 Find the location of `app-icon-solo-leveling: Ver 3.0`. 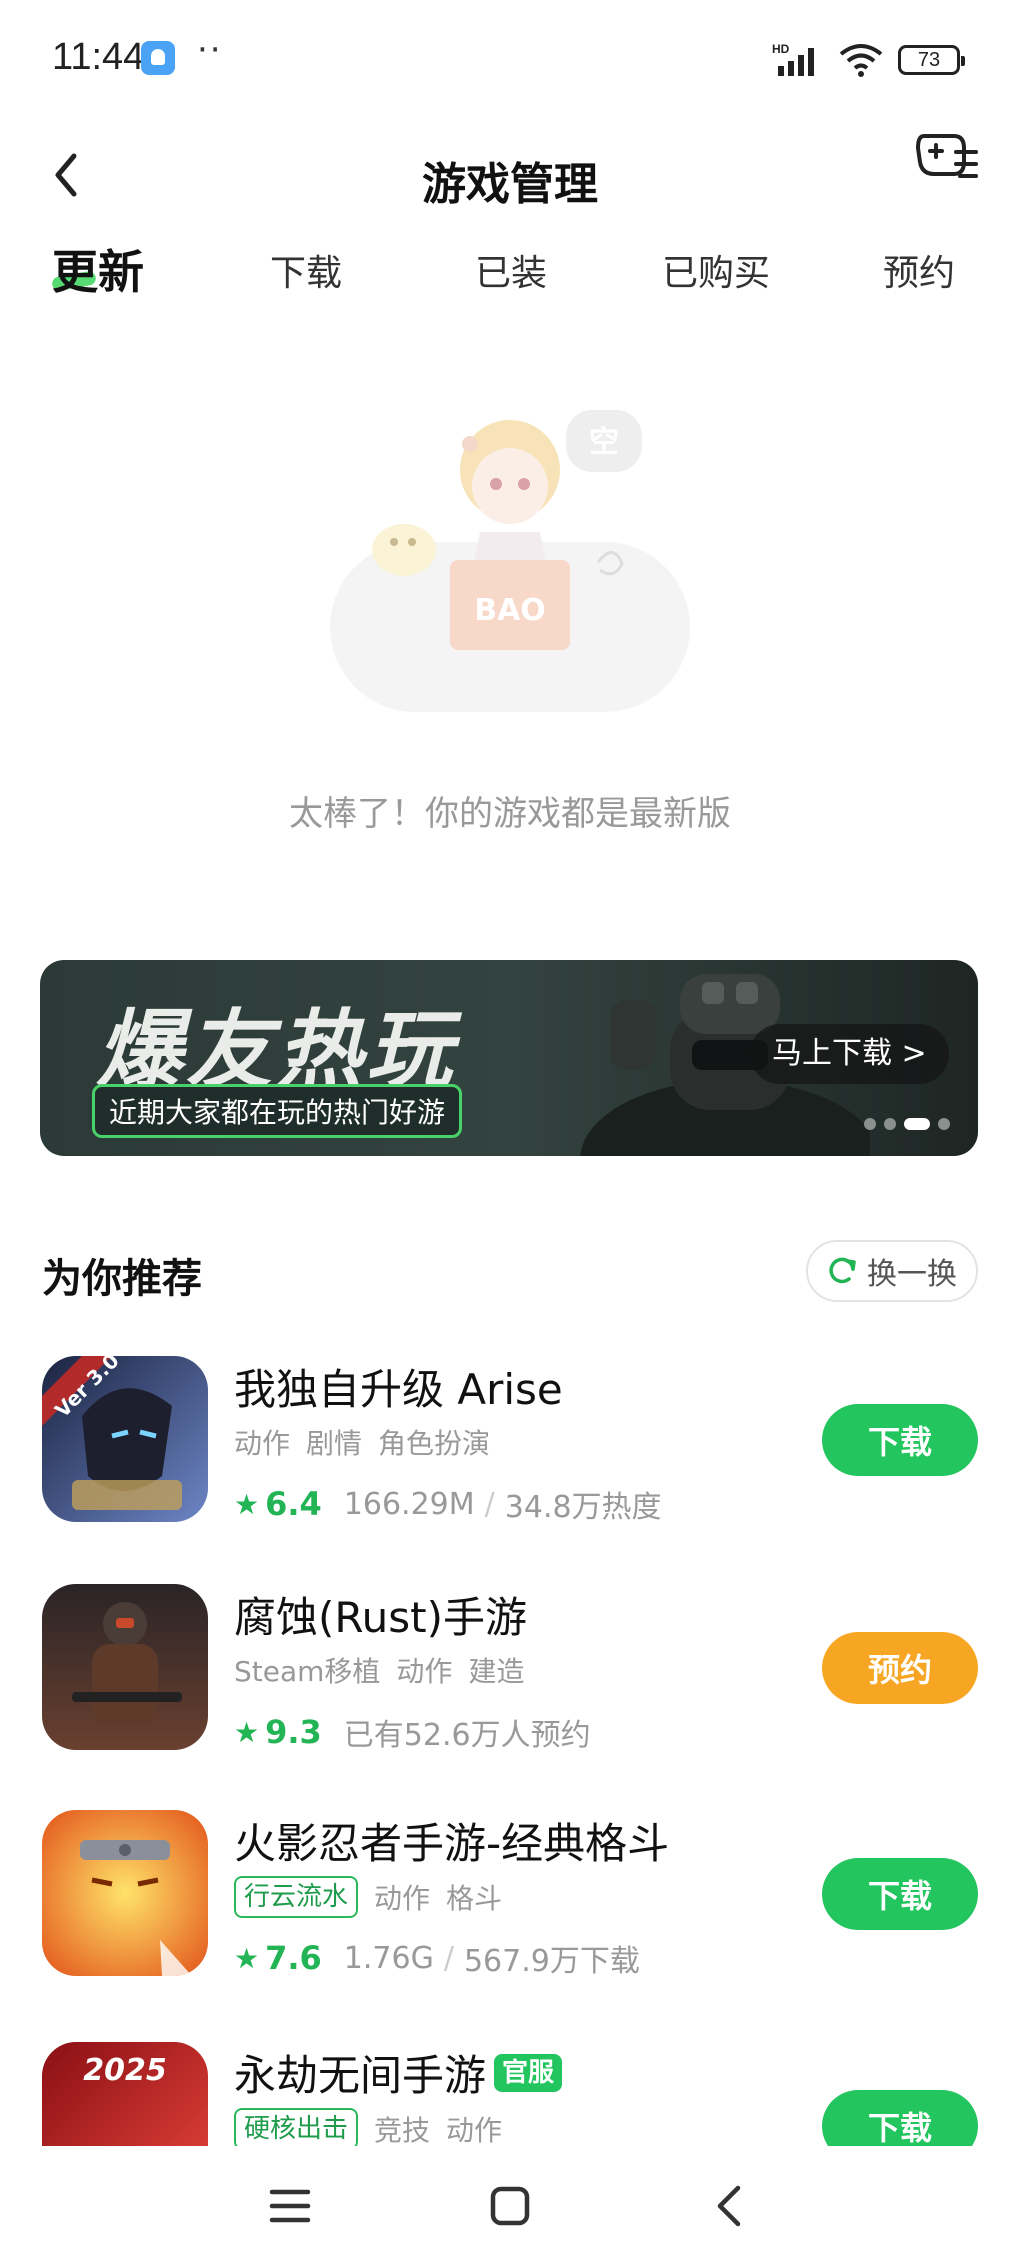

app-icon-solo-leveling: Ver 3.0 is located at coordinates (125, 1439).